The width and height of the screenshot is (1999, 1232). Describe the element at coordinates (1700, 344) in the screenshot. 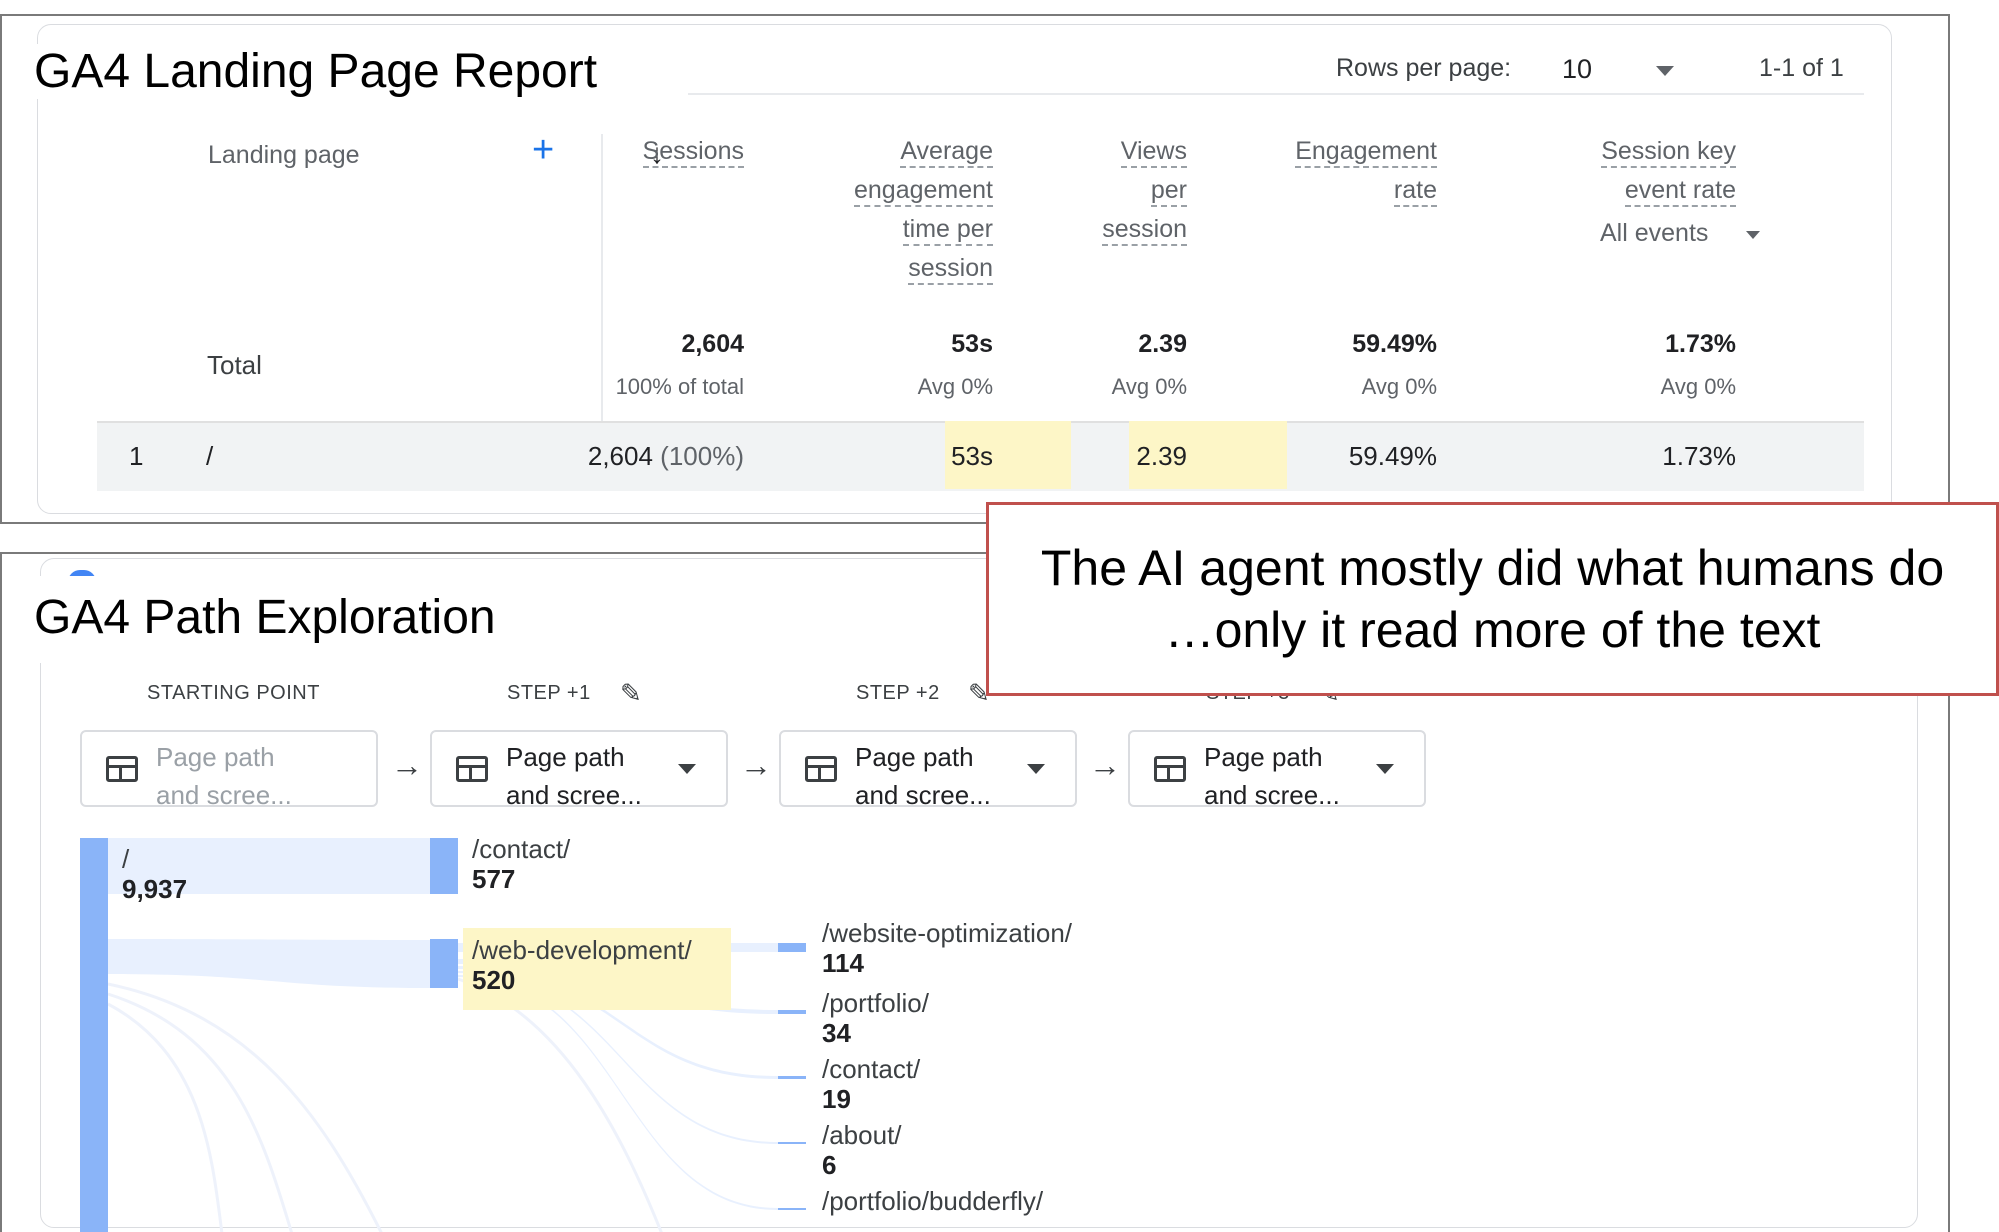

I see `total-session-key-event-rate: 1.73%` at that location.